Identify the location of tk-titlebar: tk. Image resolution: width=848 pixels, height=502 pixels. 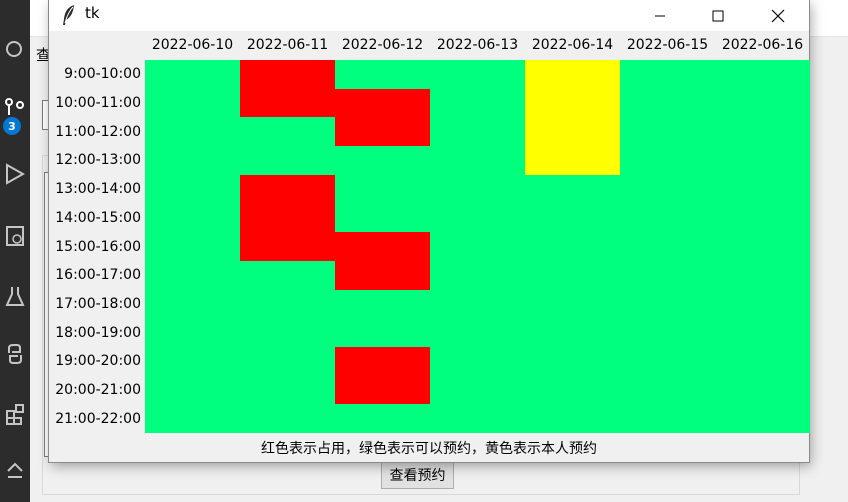
(429, 15).